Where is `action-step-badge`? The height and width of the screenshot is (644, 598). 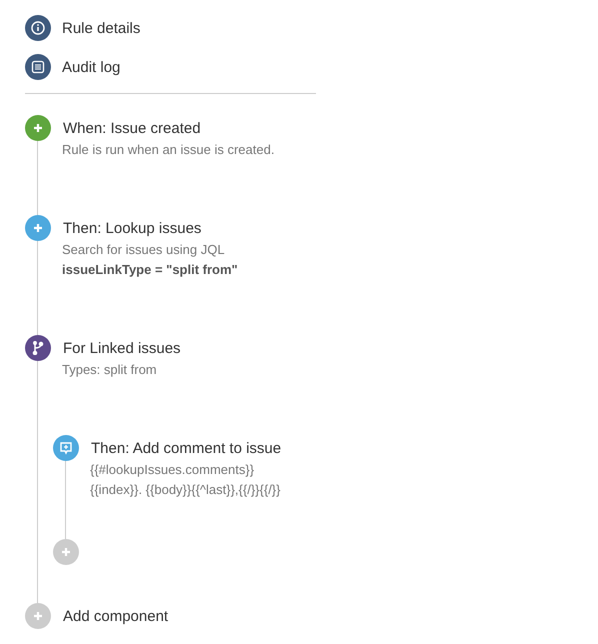
action-step-badge is located at coordinates (38, 228).